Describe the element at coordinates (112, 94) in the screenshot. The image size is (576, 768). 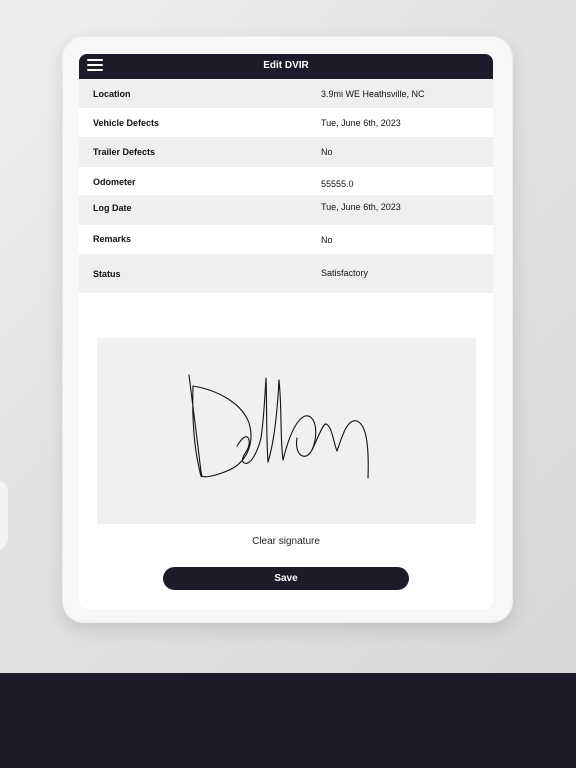
I see `detail-label: Location` at that location.